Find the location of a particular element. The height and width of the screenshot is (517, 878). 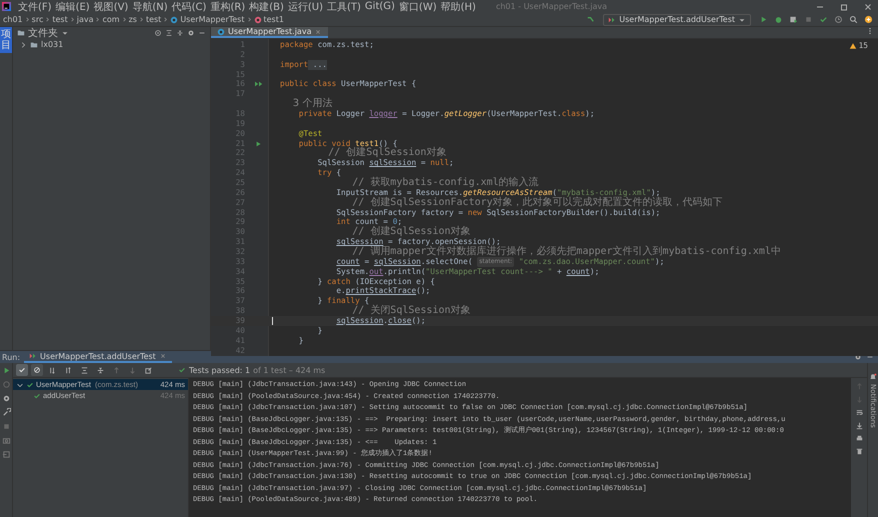

print-icon is located at coordinates (859, 438).